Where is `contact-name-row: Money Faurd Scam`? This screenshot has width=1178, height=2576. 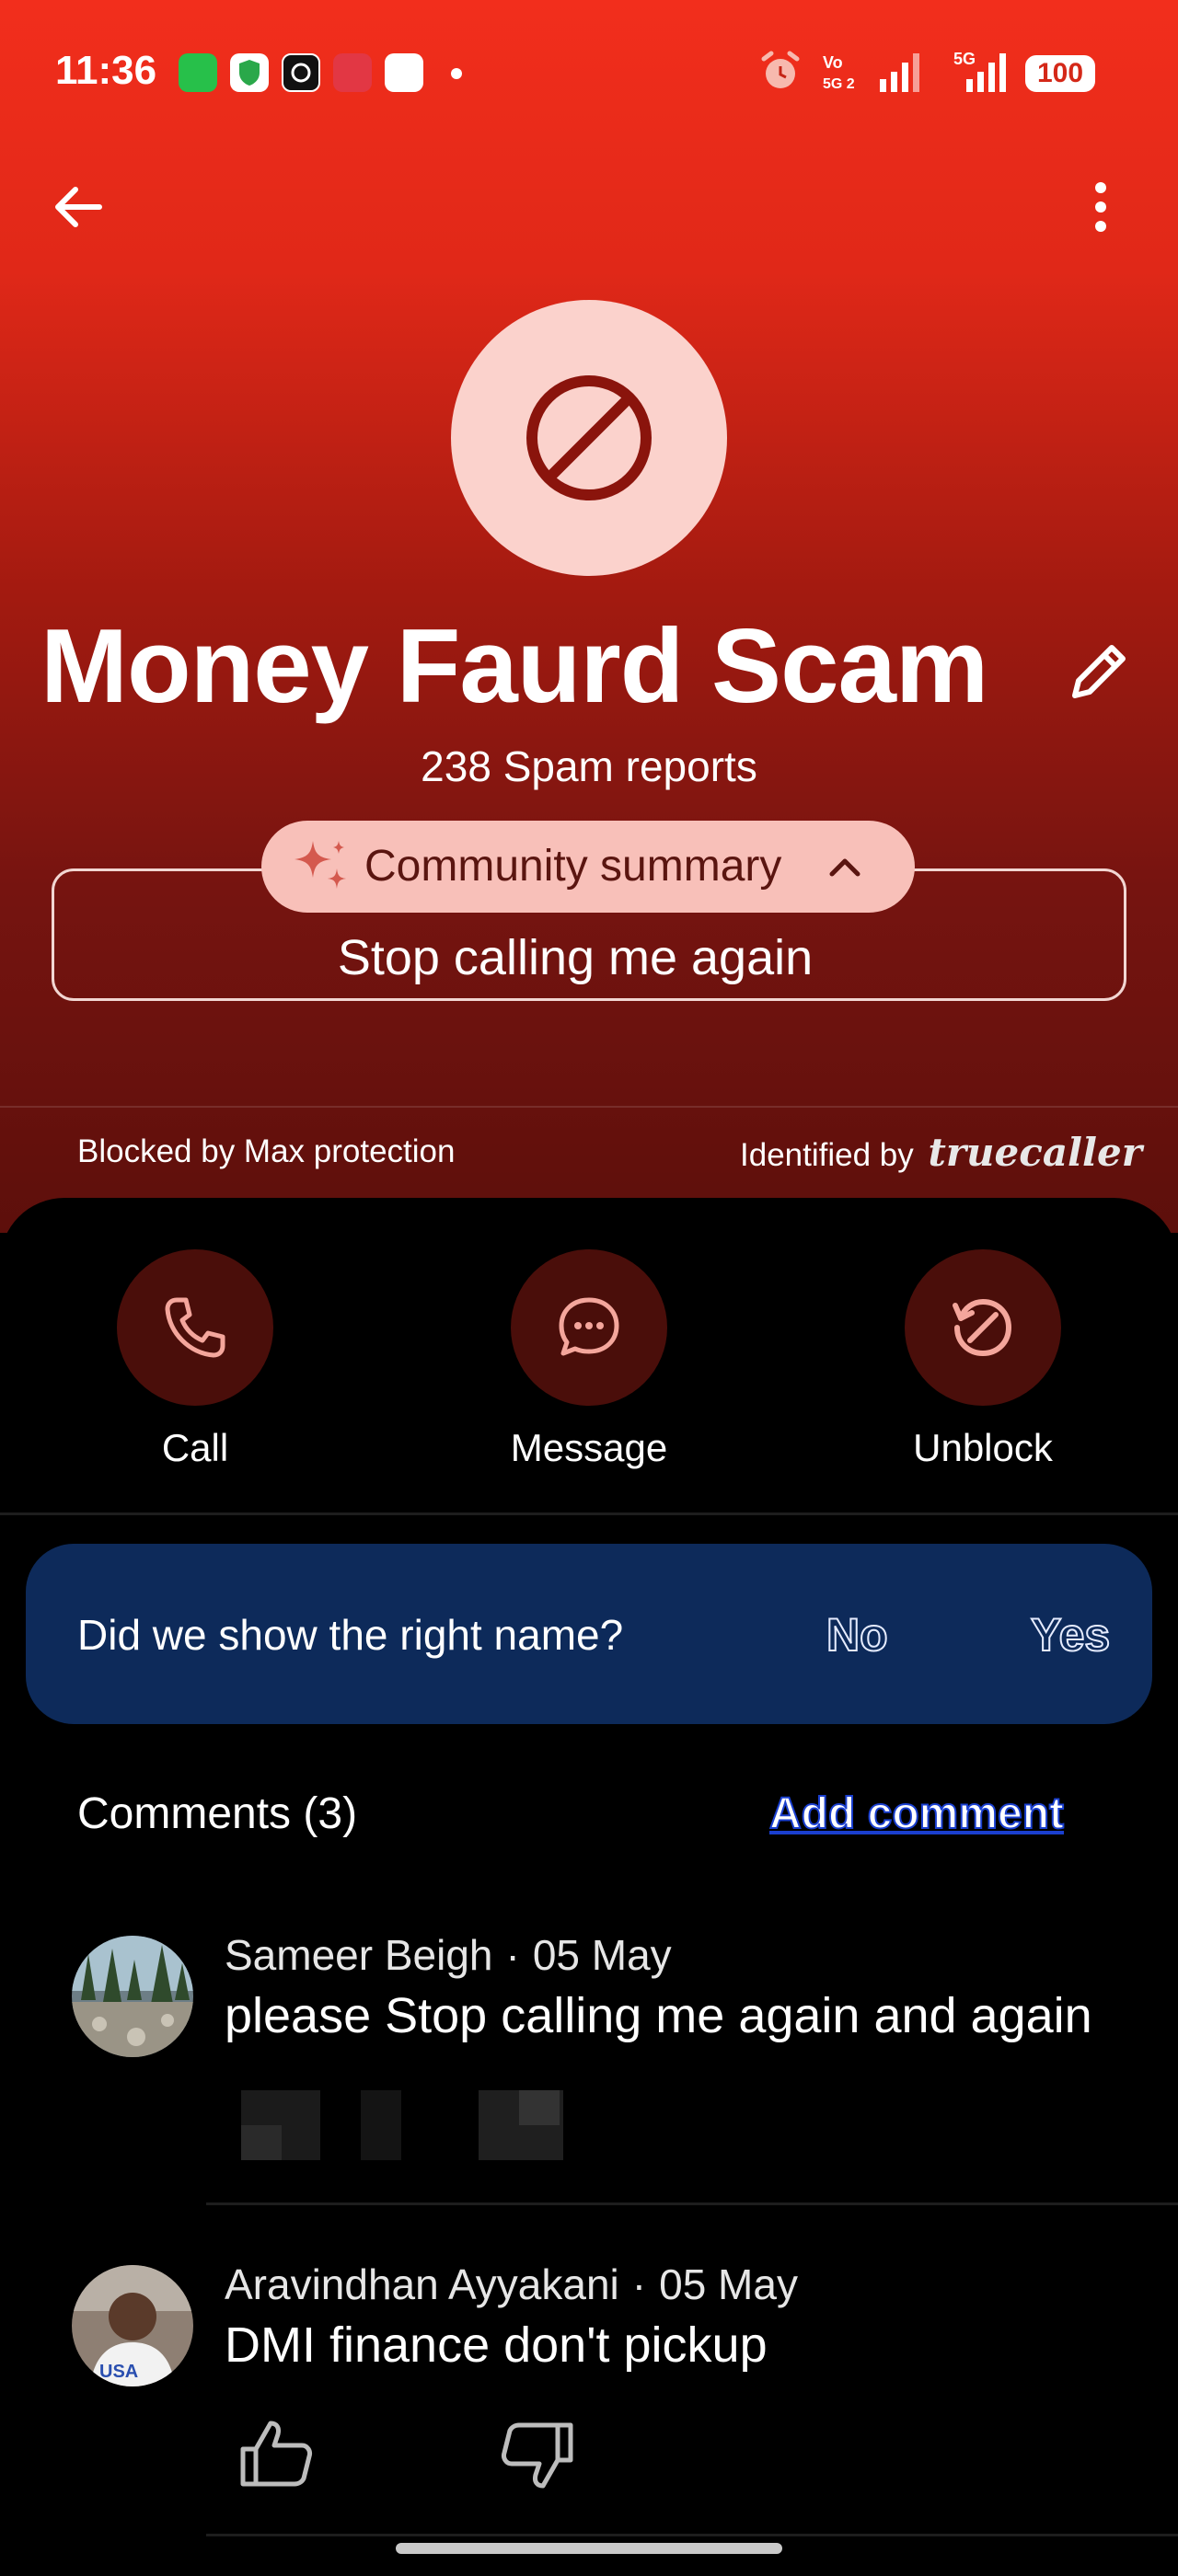
contact-name-row: Money Faurd Scam is located at coordinates (589, 667).